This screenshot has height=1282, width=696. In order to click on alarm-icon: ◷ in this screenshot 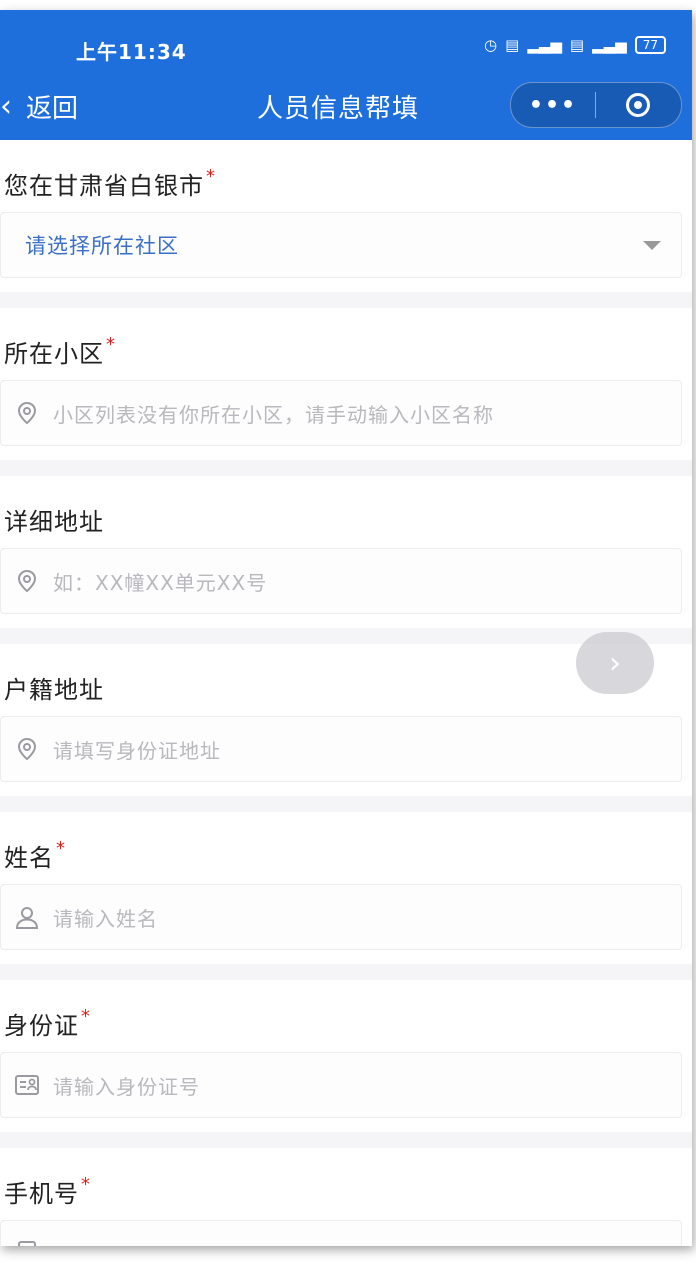, I will do `click(491, 45)`.